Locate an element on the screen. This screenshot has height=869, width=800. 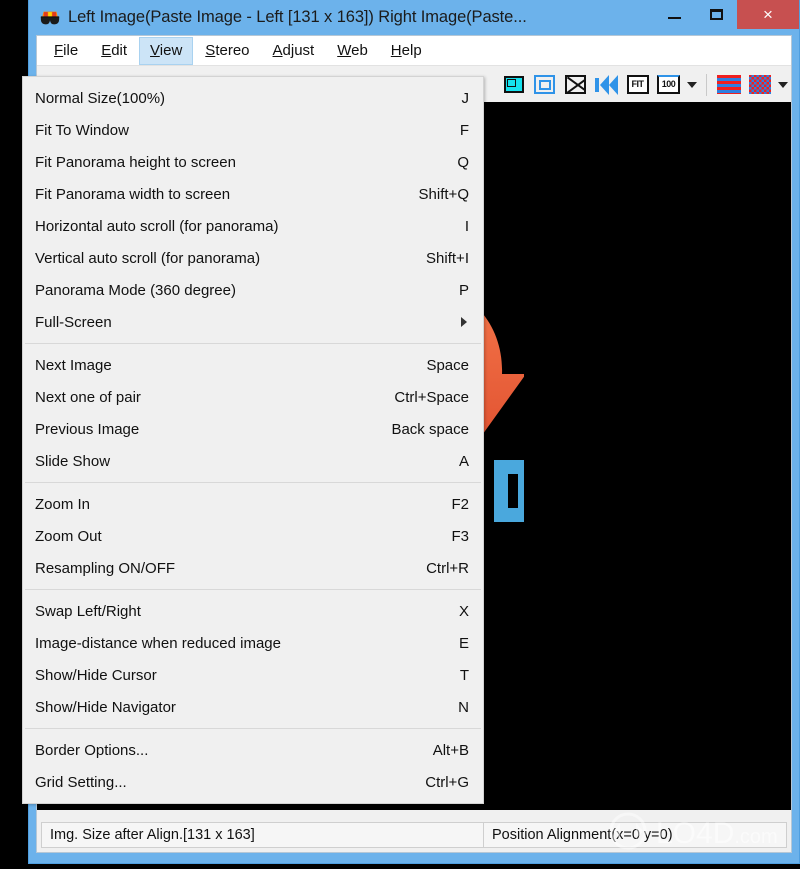
menu-item-label: Zoom Out is located at coordinates (68, 536).